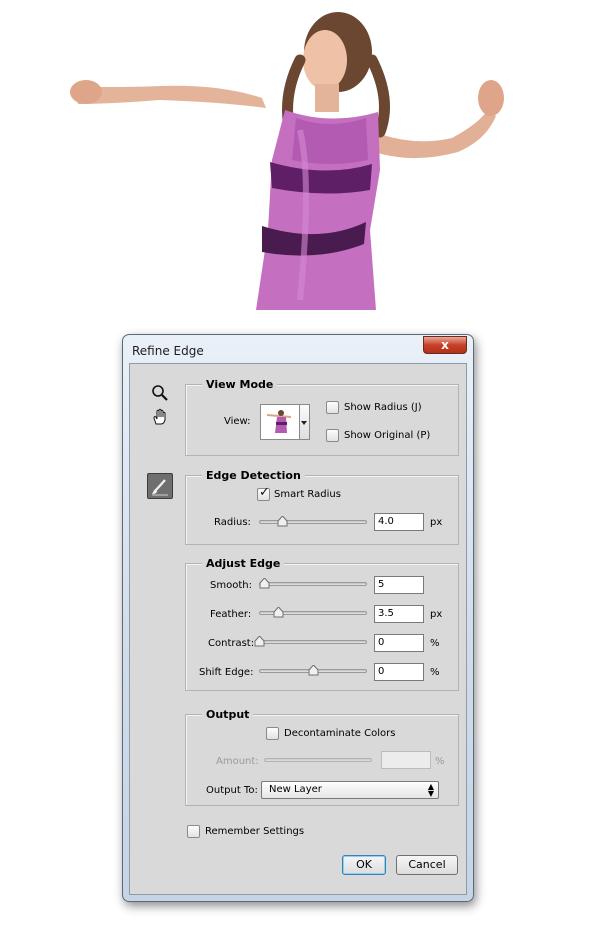 The image size is (600, 926). What do you see at coordinates (237, 761) in the screenshot?
I see `amount-label: Amount:` at bounding box center [237, 761].